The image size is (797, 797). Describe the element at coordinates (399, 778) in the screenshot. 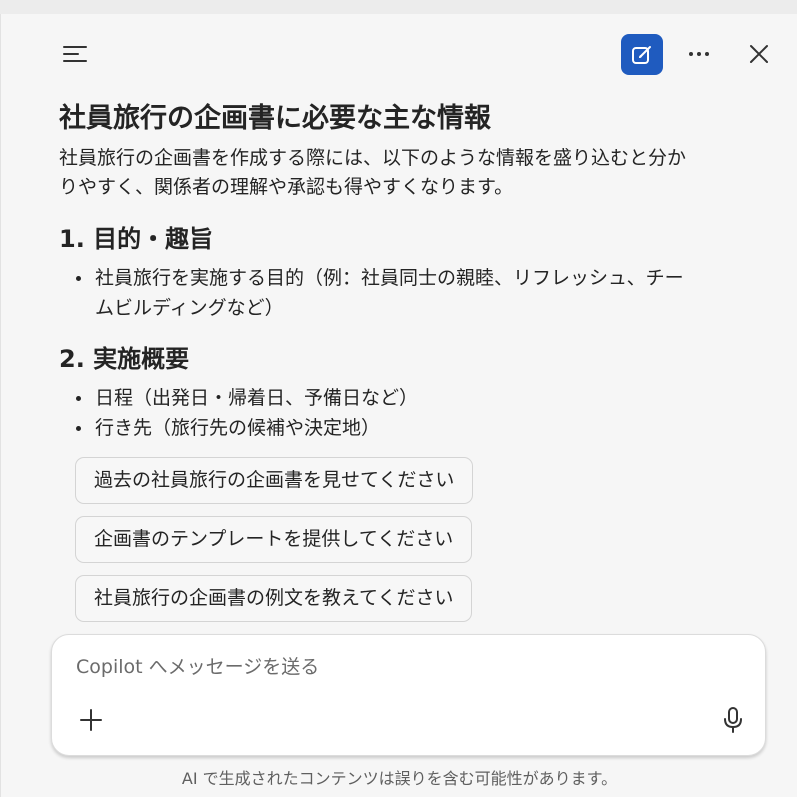

I see `ai-disclaimer: AI で生成されたコンテンツは誤りを含む可能性があります。` at that location.